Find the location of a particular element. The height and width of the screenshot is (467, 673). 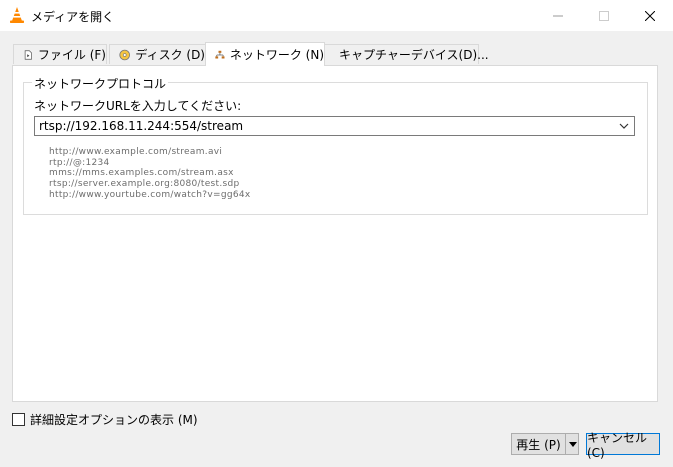

network-url-combobox: rtsp://192.168.11.244:554/stream is located at coordinates (334, 126).